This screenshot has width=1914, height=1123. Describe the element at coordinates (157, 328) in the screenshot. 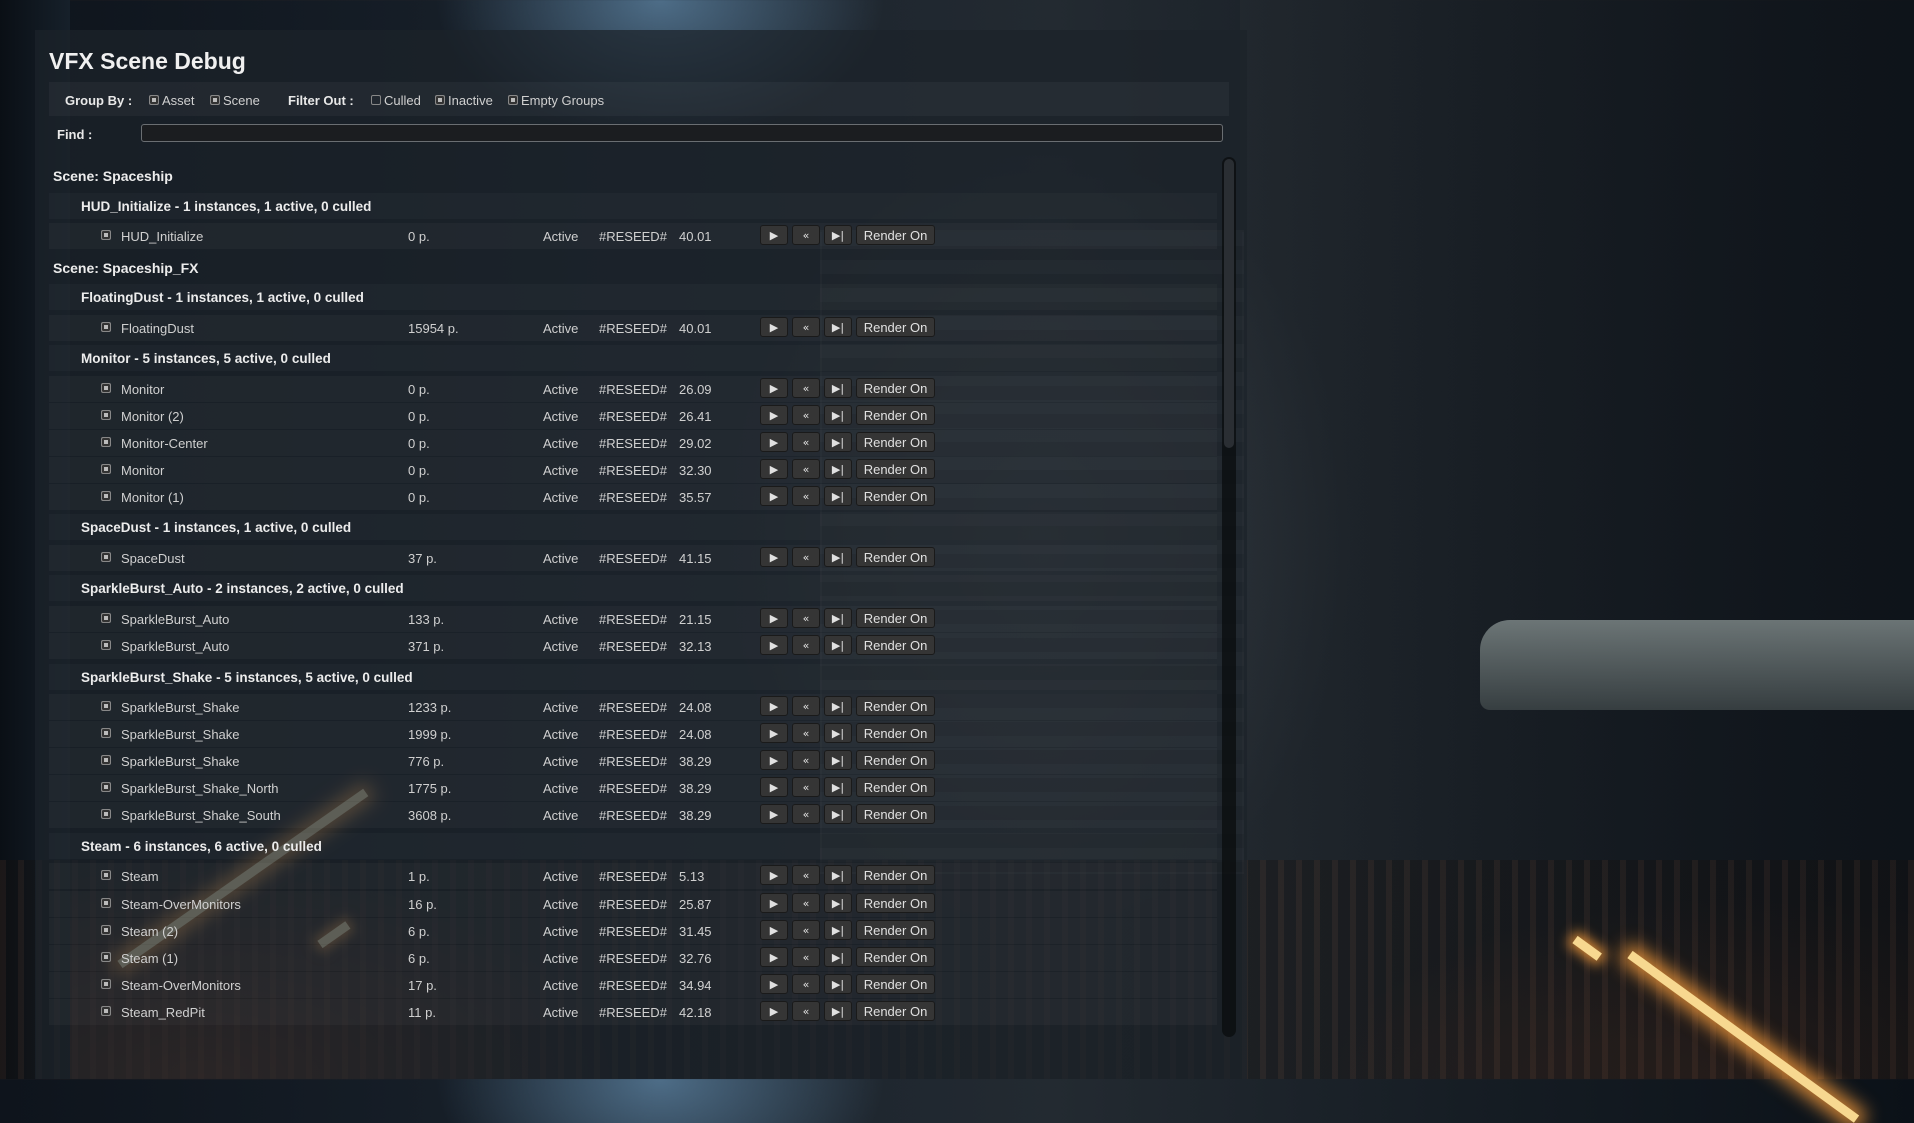

I see `instance-name: FloatingDust` at that location.